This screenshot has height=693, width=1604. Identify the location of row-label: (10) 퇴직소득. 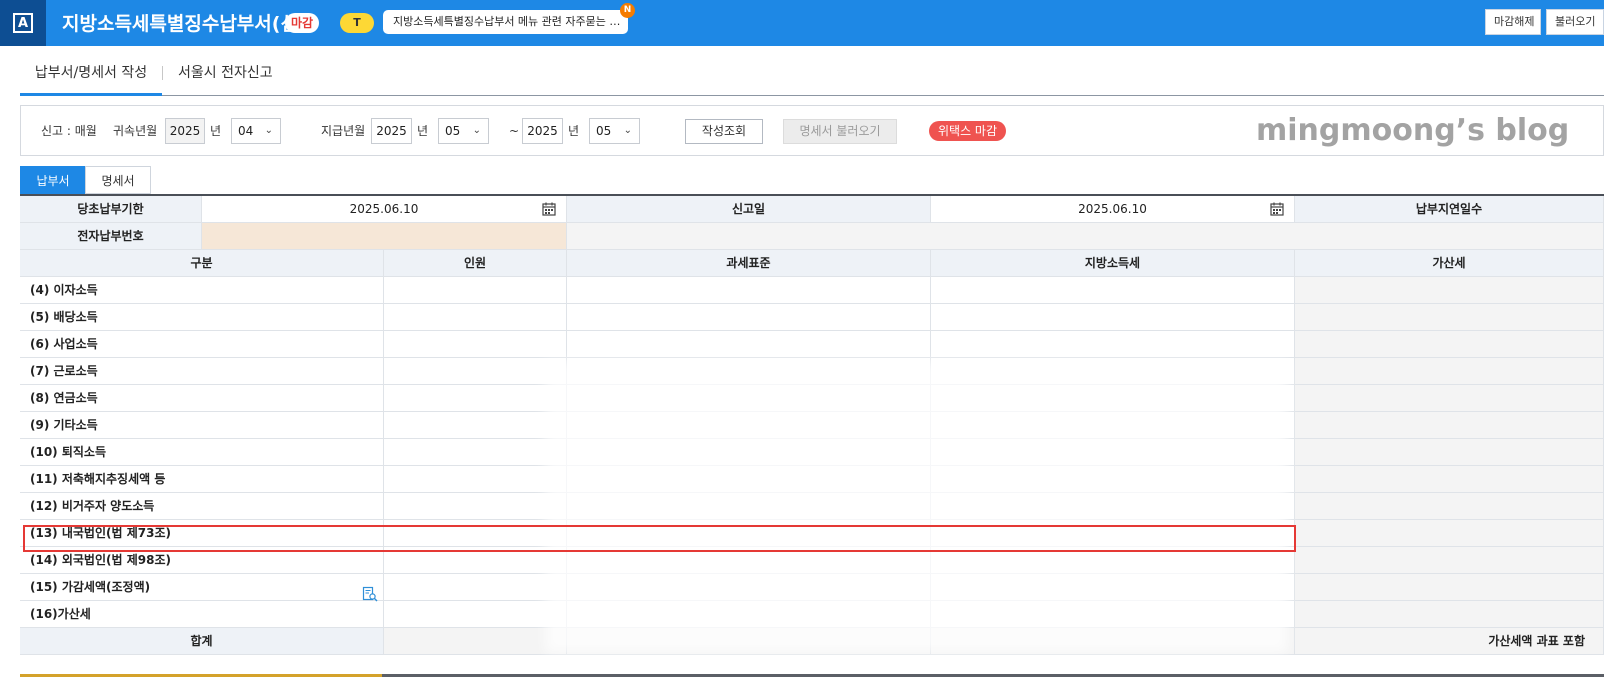
(202, 452).